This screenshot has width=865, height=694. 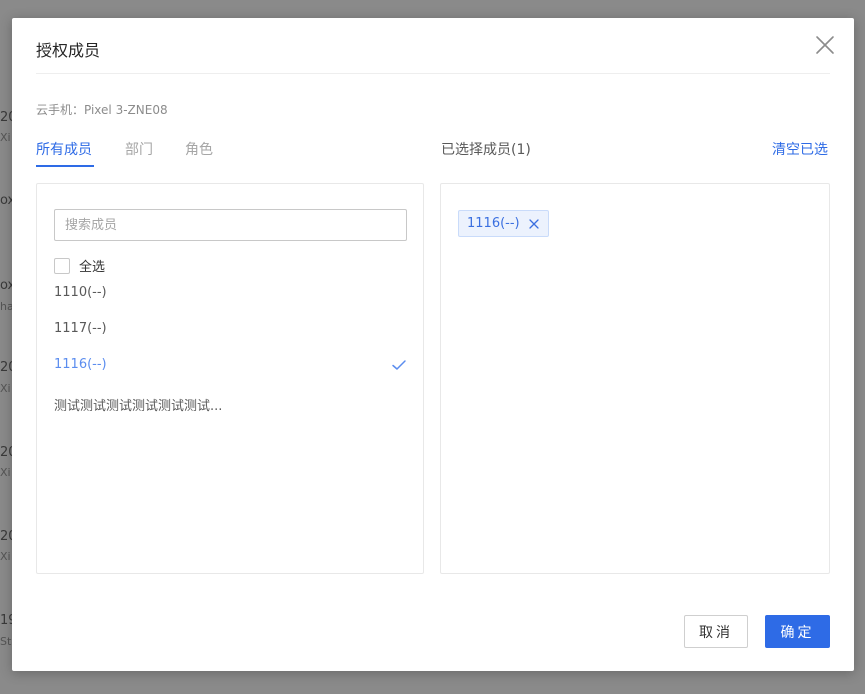 What do you see at coordinates (493, 223) in the screenshot?
I see `tag-label: 1116(--)` at bounding box center [493, 223].